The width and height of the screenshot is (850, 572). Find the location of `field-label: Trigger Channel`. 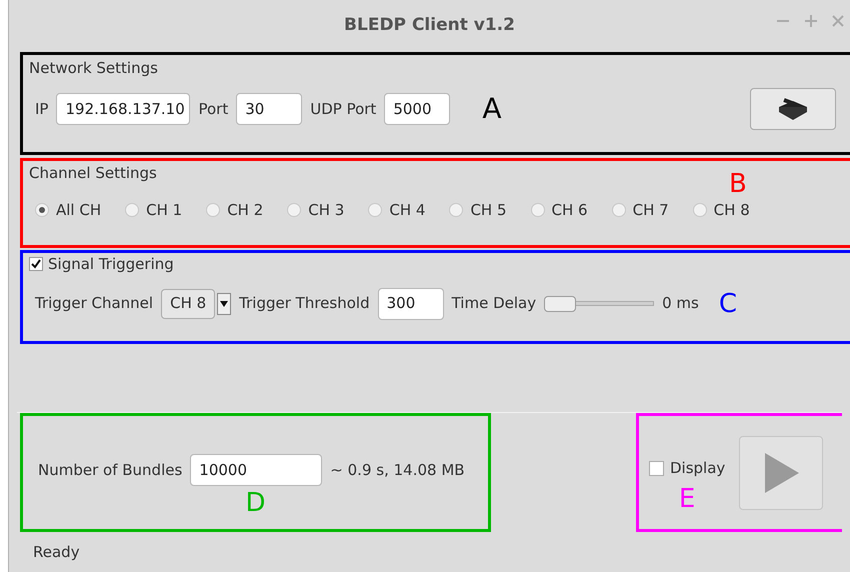

field-label: Trigger Channel is located at coordinates (94, 303).